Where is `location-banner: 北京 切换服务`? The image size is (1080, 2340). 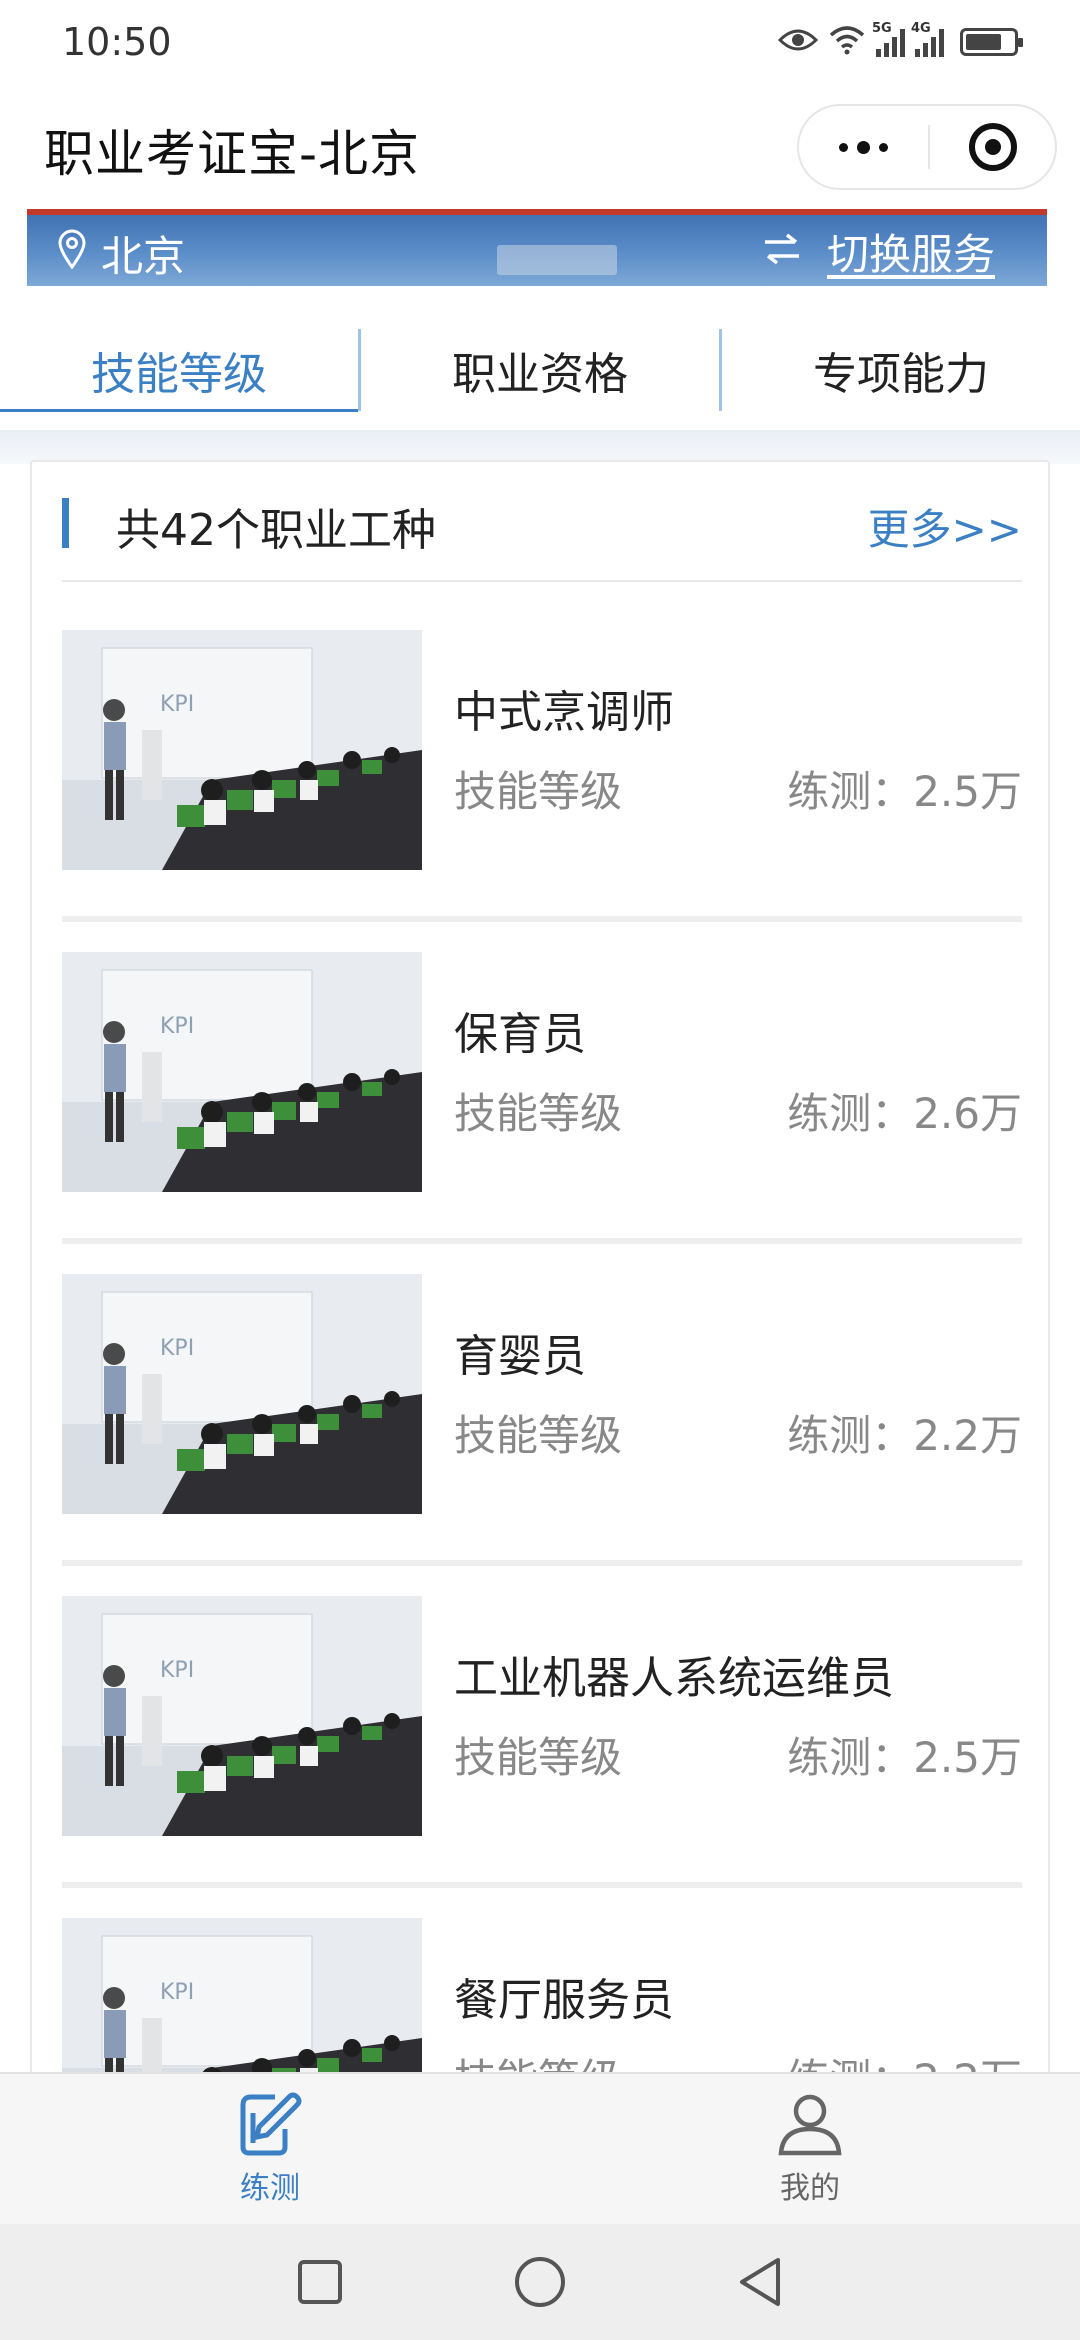 location-banner: 北京 切换服务 is located at coordinates (537, 247).